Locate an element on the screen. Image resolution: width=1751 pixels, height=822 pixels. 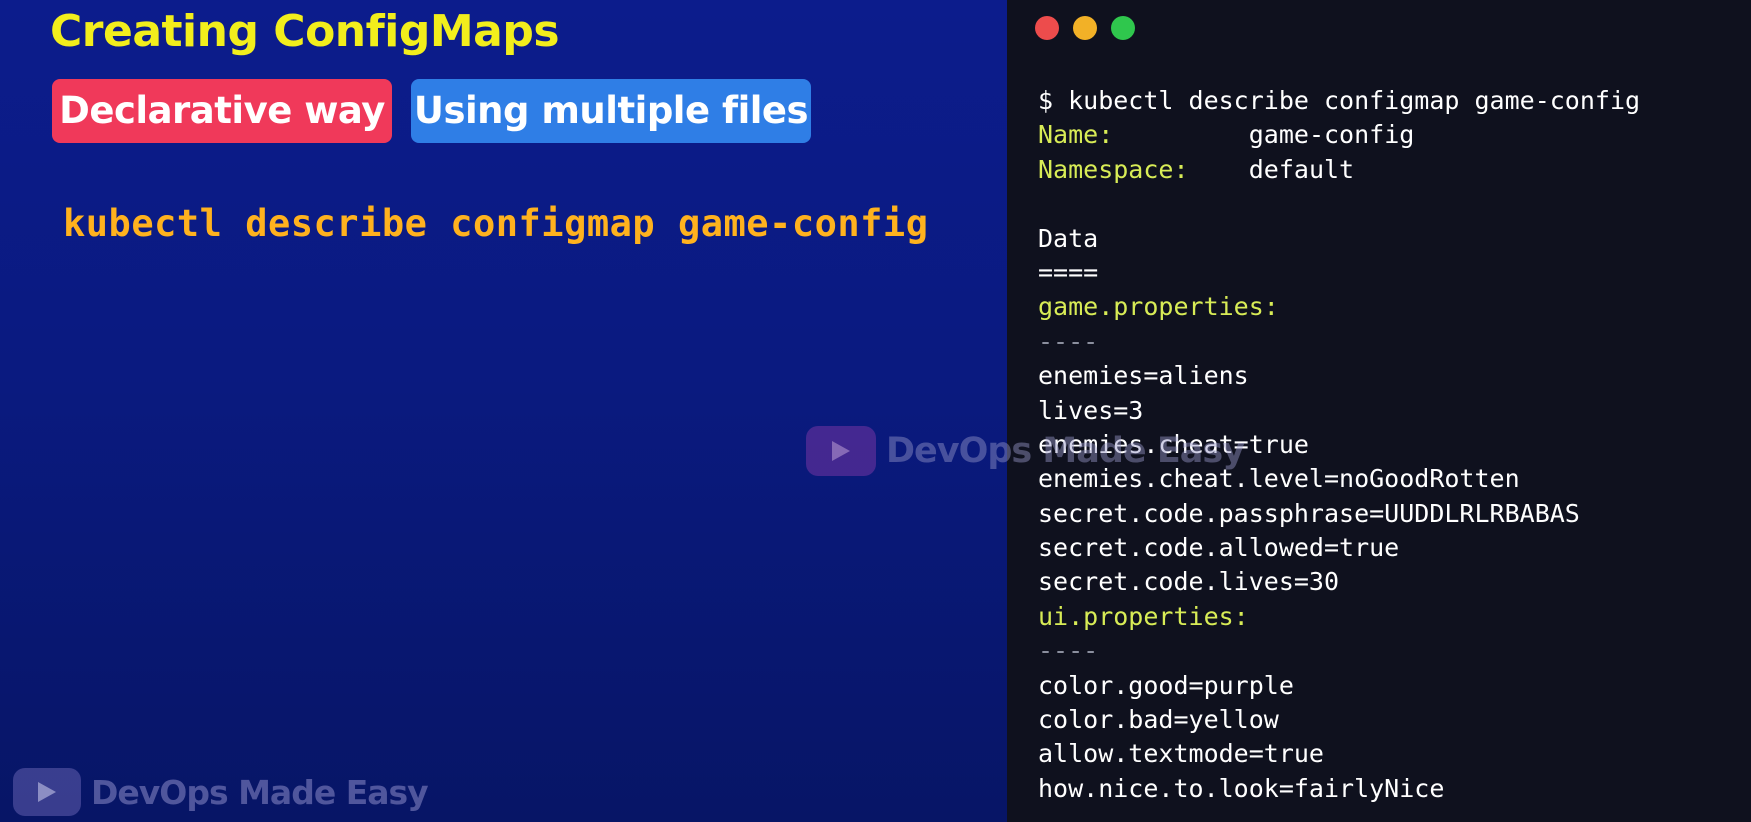
watermark-bottom: DevOps Made Easy is located at coordinates (221, 792).